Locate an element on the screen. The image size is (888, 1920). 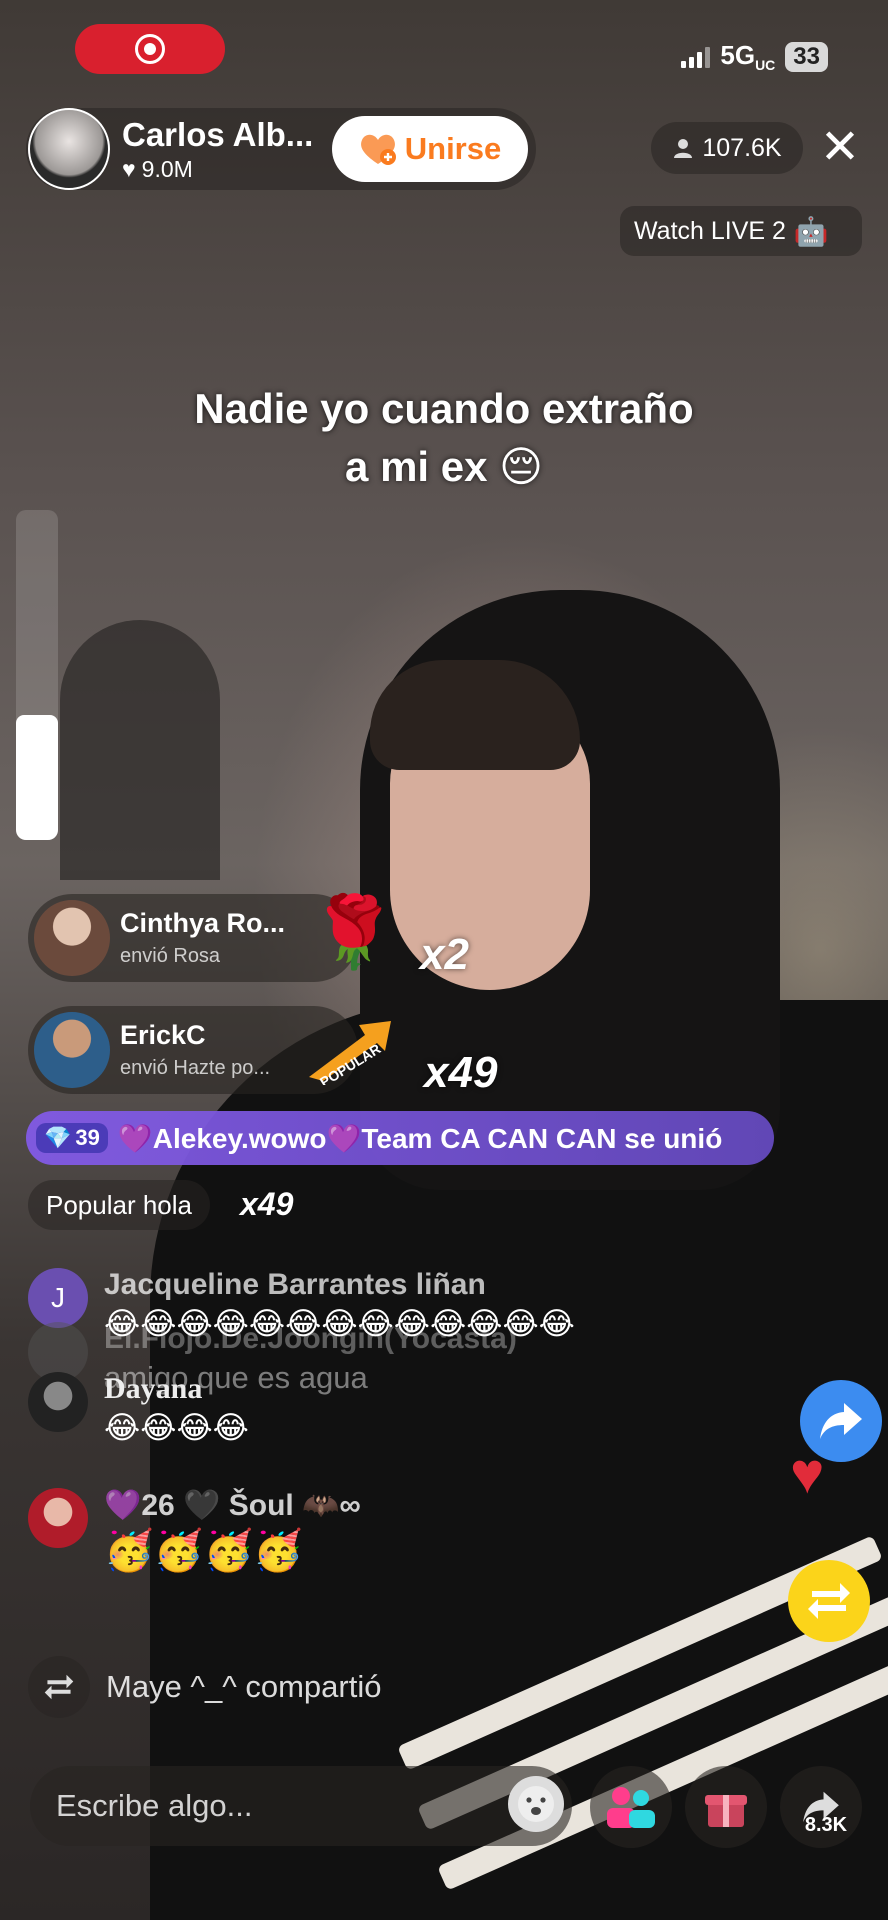
gift-notification: Cinthya Ro... envió Rosa is located at coordinates (193, 938).